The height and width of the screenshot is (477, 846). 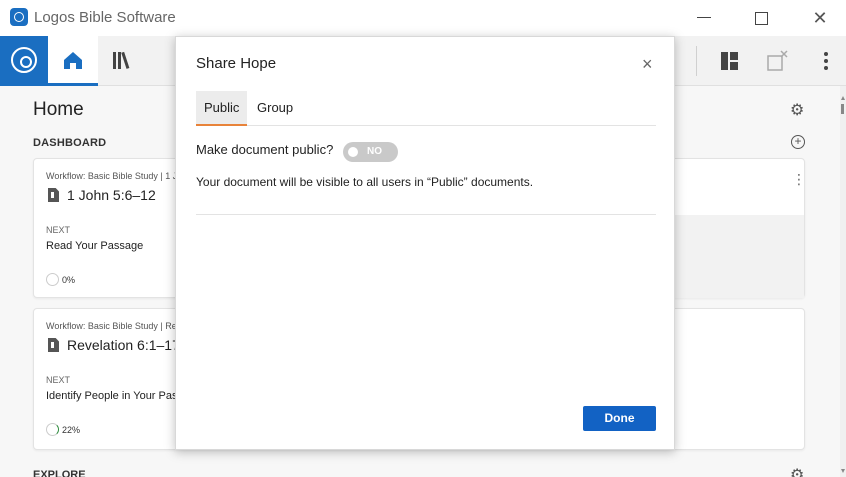 What do you see at coordinates (222, 108) in the screenshot?
I see `tab-public: Public` at bounding box center [222, 108].